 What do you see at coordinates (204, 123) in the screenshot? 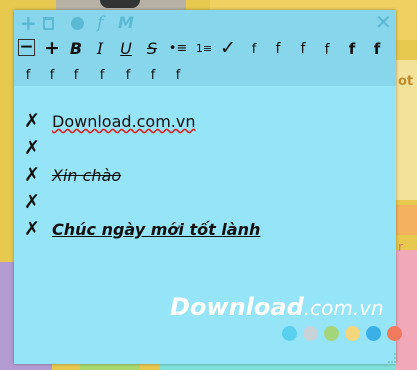
I see `checklist-item: ✗ Download.com.vn` at bounding box center [204, 123].